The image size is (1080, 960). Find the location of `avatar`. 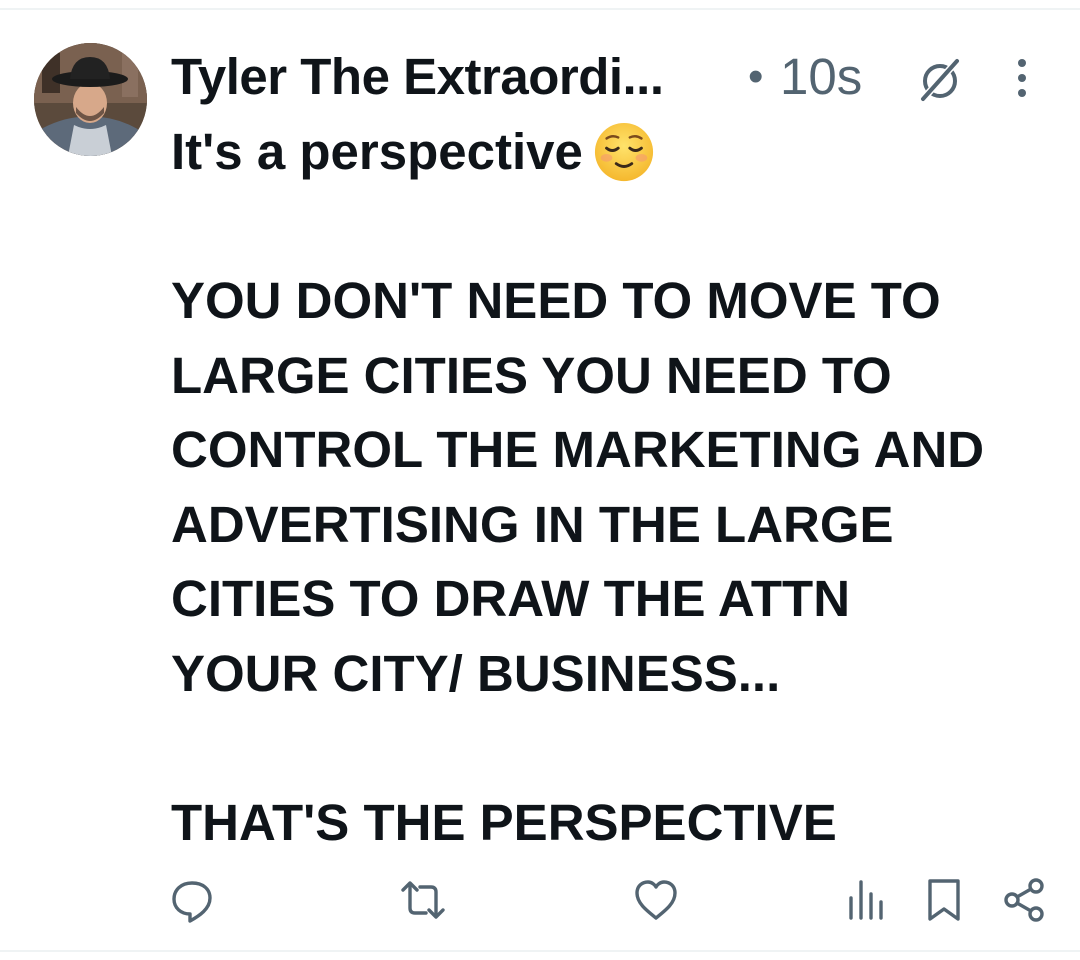

avatar is located at coordinates (90, 99).